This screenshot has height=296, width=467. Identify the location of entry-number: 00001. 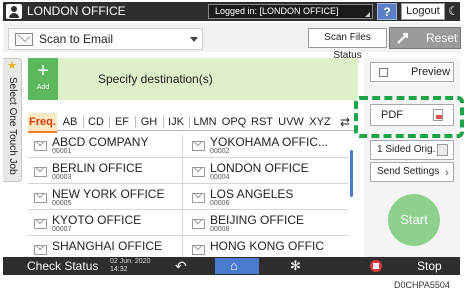
(62, 151).